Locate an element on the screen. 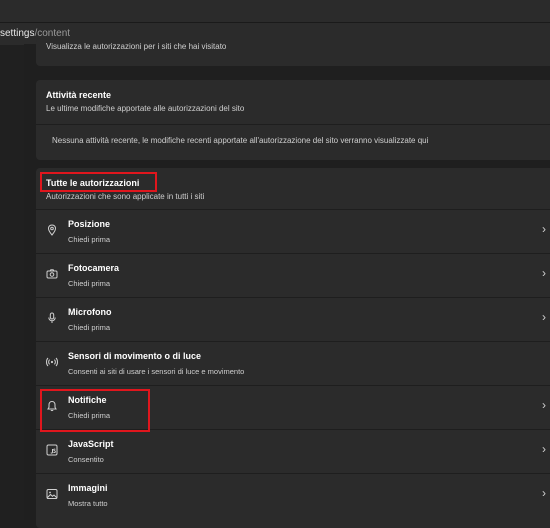  permission-row-fotocamera: Fotocamera Chiedi prima › is located at coordinates (293, 275).